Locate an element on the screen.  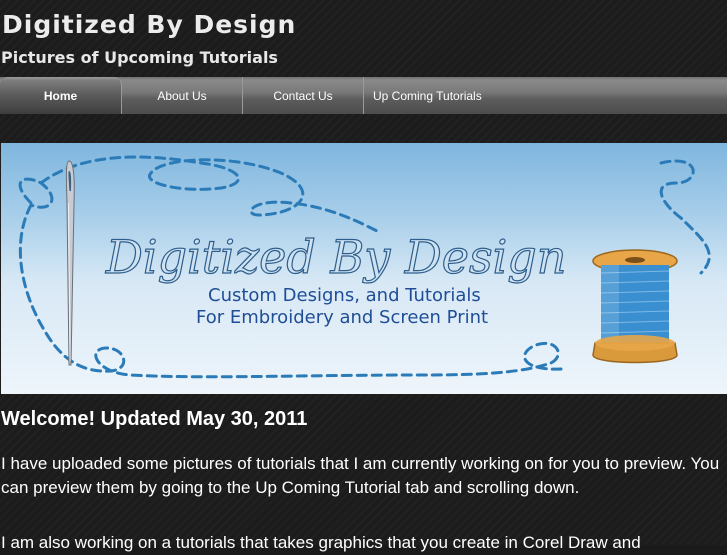
nav-item-label: About Us is located at coordinates (182, 95).